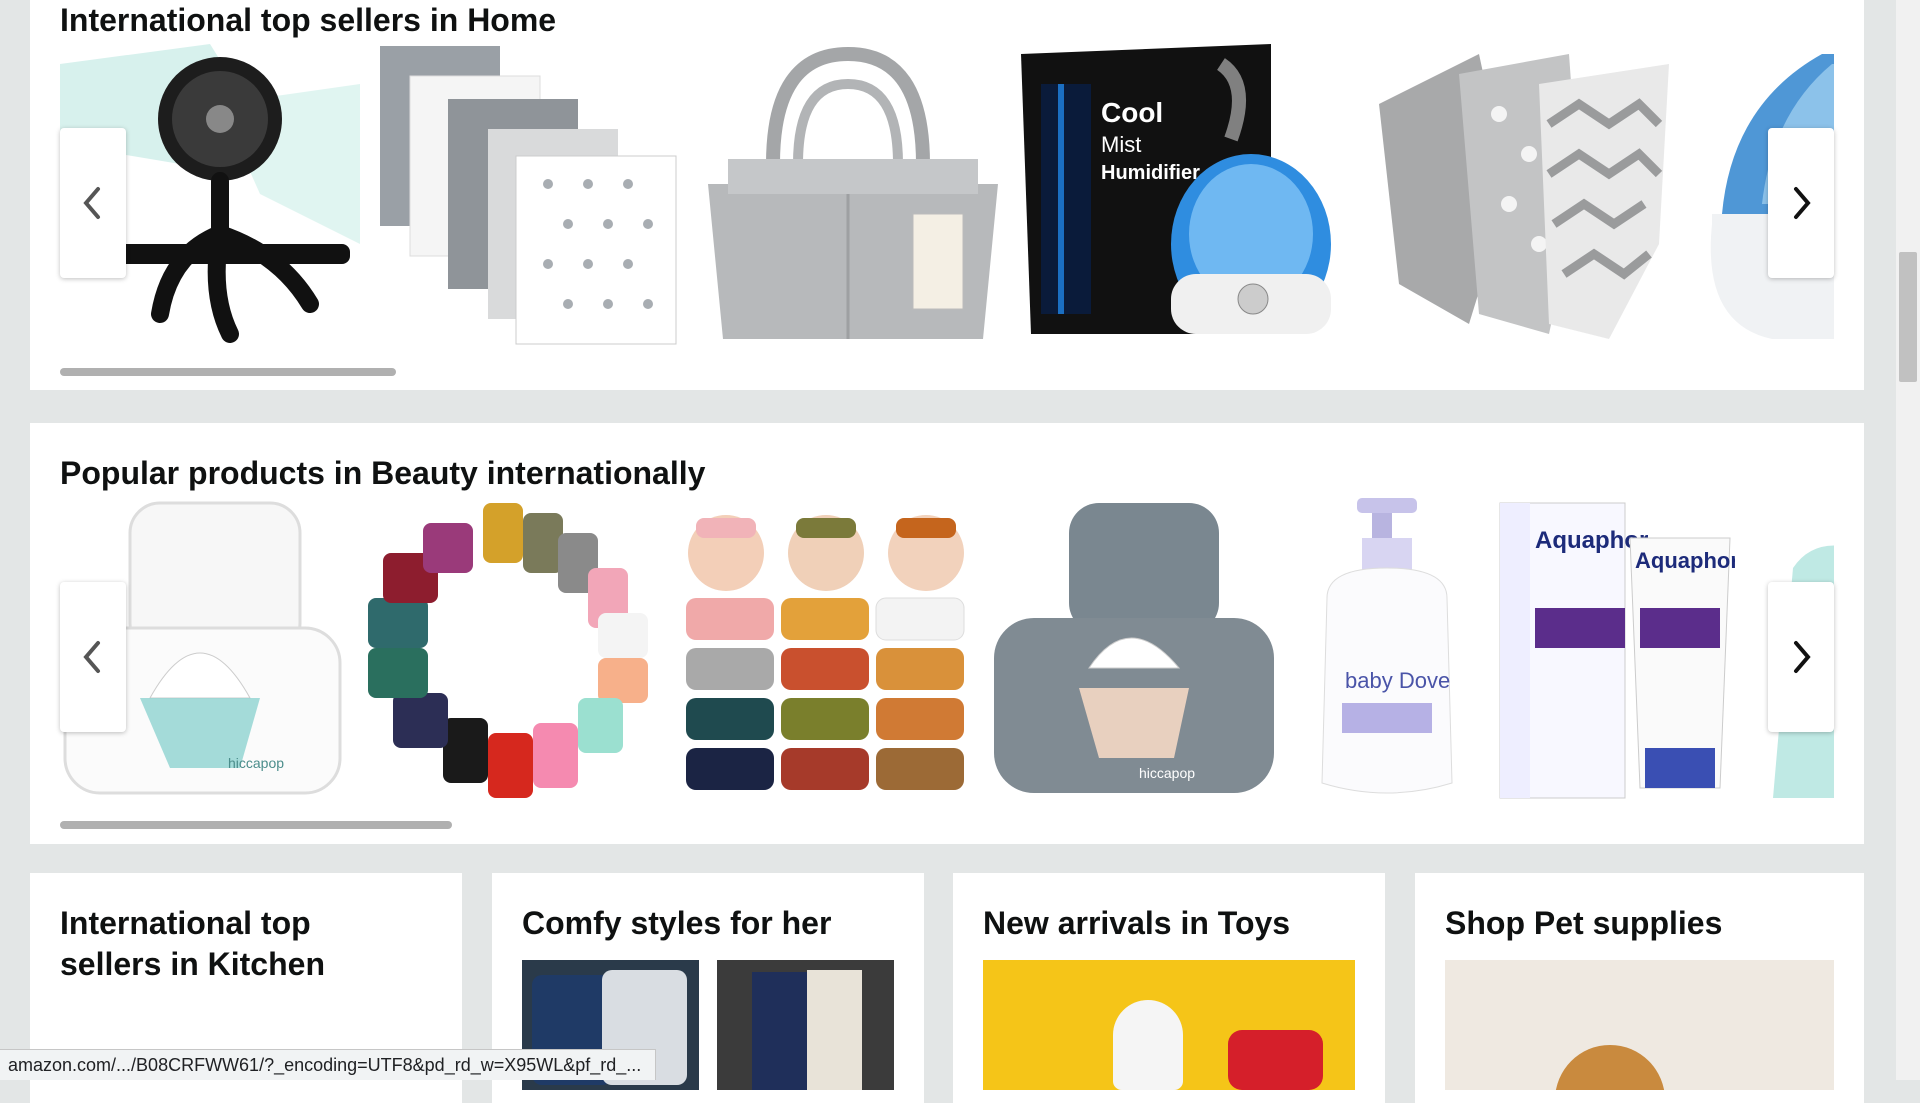 This screenshot has height=1103, width=1920. I want to click on box-text-humidifier: Humidifier, so click(1150, 173).